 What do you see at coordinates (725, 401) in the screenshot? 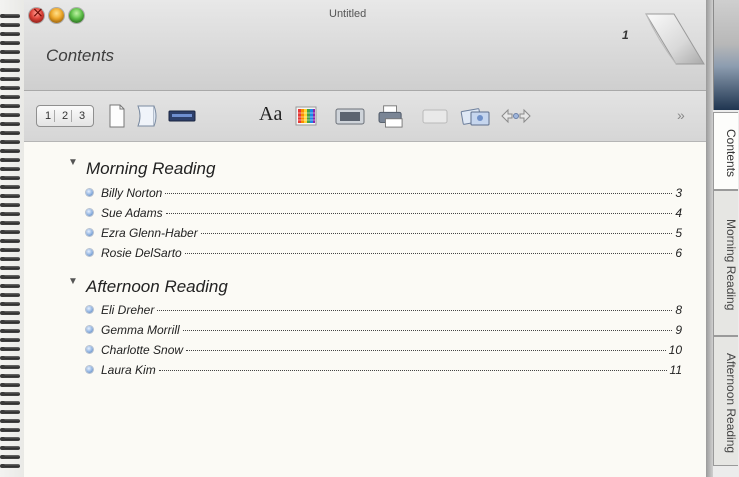
I see `tab-afternoon-reading: Afternoon Reading` at bounding box center [725, 401].